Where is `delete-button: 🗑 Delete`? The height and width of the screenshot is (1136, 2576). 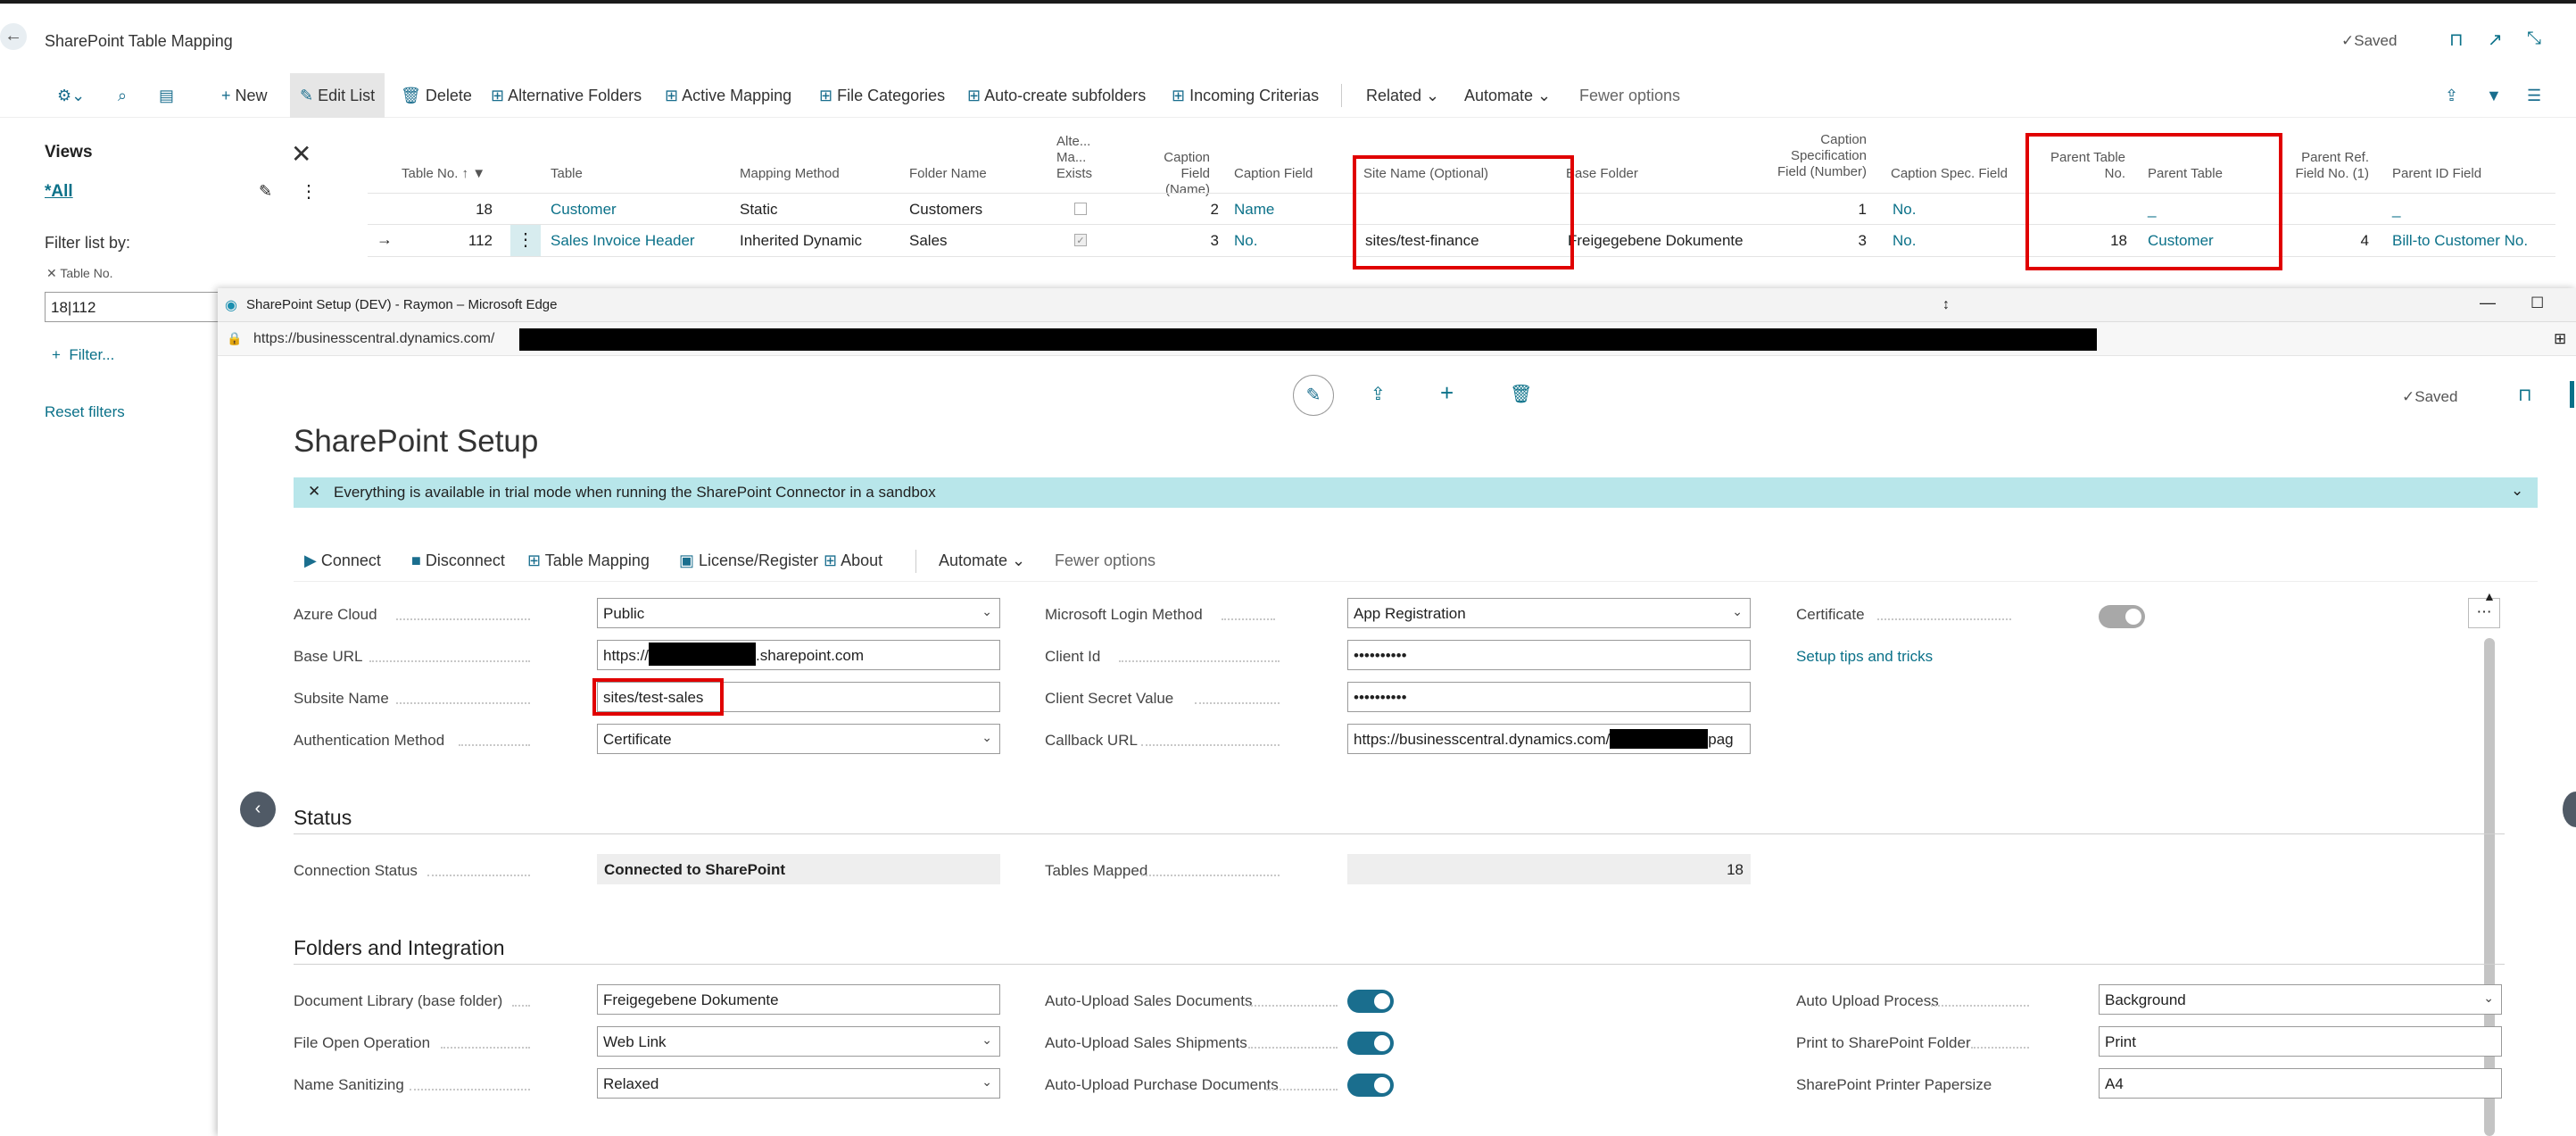 delete-button: 🗑 Delete is located at coordinates (436, 96).